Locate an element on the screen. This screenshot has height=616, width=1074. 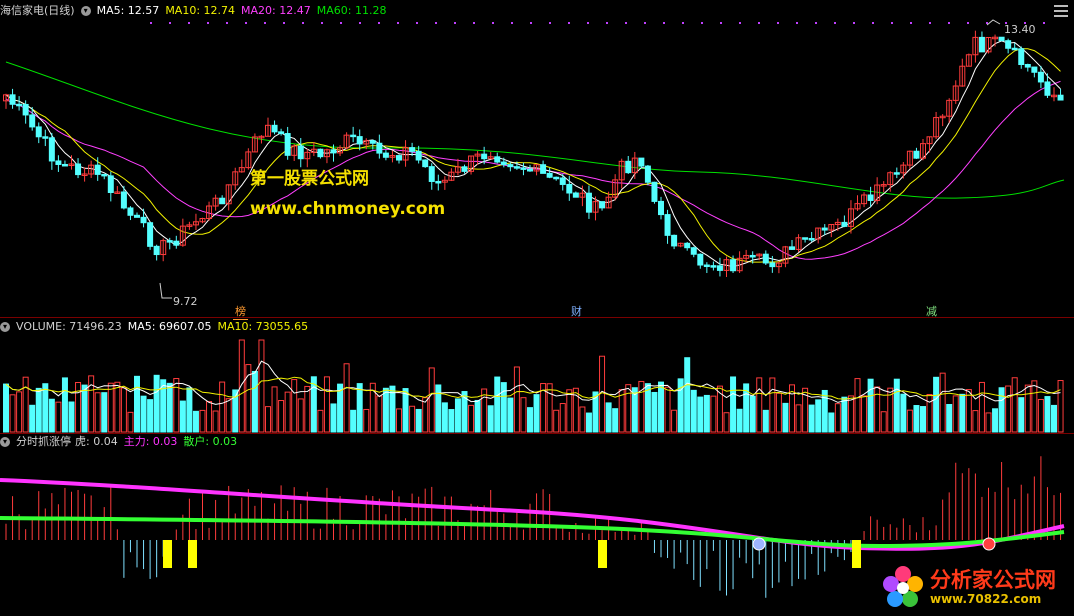
event-flag-bang: 榜 is located at coordinates (240, 311).